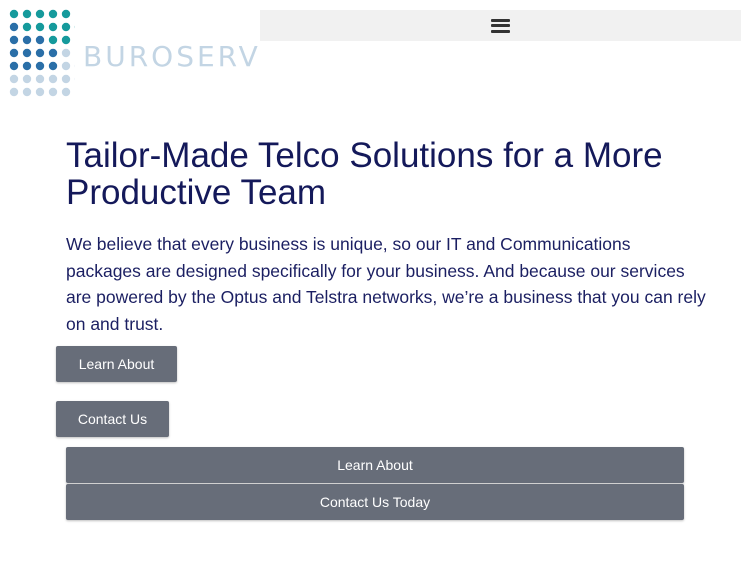 The height and width of the screenshot is (563, 750). Describe the element at coordinates (112, 419) in the screenshot. I see `contact-us-button: Contact Us` at that location.